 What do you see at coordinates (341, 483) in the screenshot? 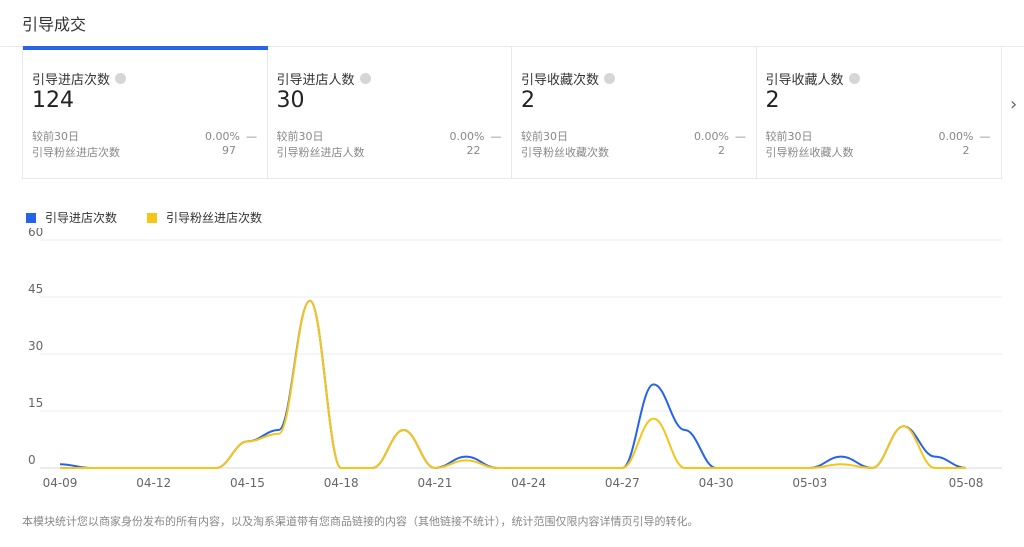
I see `x-tick-label: 04-18` at bounding box center [341, 483].